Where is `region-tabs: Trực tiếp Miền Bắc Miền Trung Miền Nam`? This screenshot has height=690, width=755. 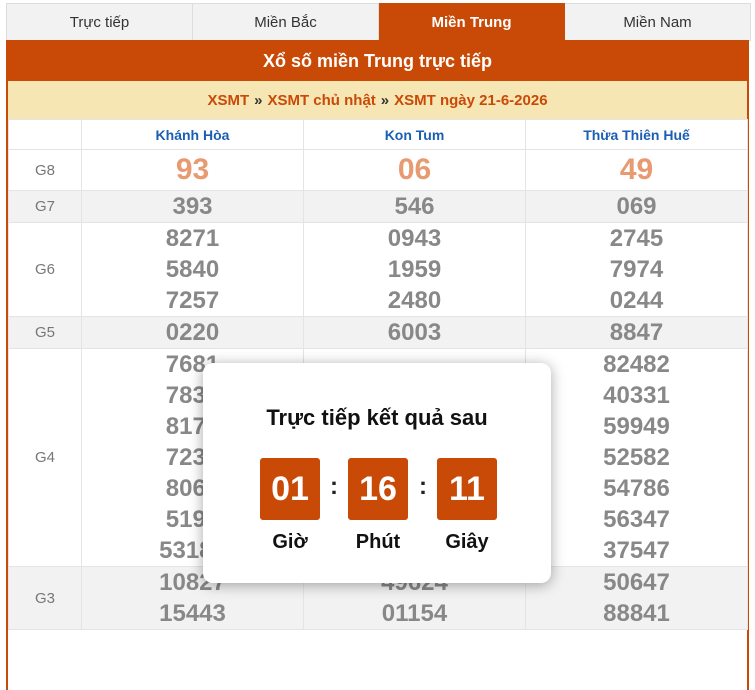
region-tabs: Trực tiếp Miền Bắc Miền Trung Miền Nam is located at coordinates (378, 22).